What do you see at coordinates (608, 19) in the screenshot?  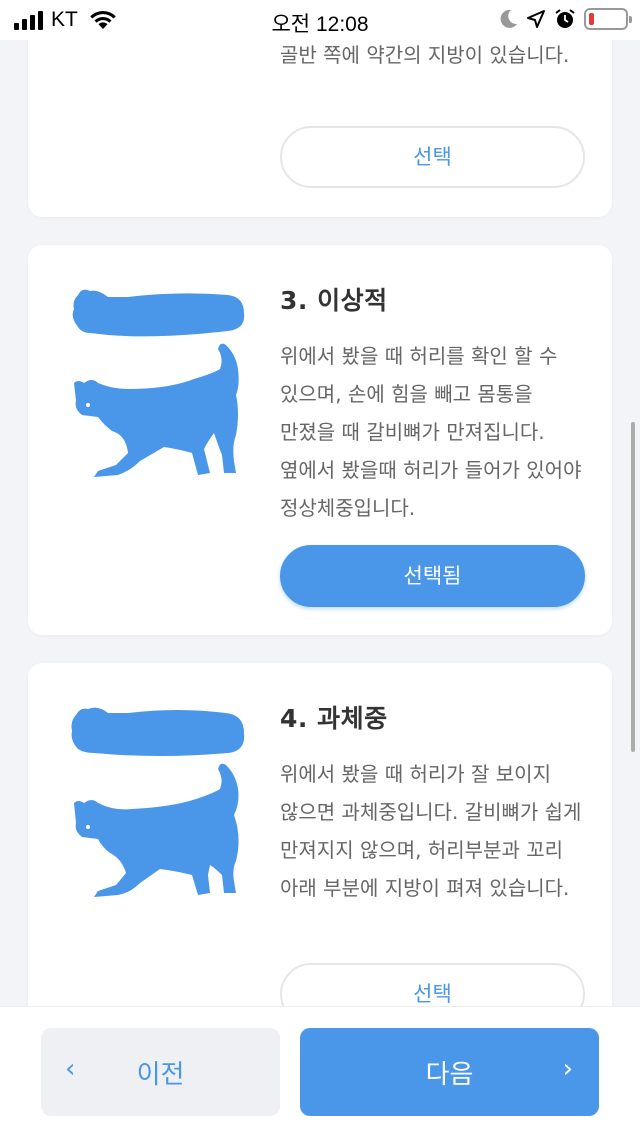 I see `battery-icon` at bounding box center [608, 19].